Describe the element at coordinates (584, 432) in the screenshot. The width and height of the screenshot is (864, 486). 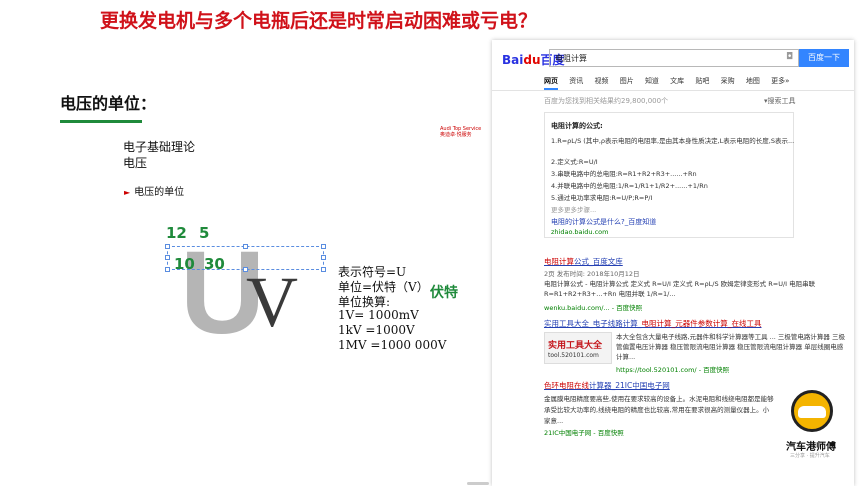
I see `result-url-3: 21IC中国电子网 - 百度快照` at that location.